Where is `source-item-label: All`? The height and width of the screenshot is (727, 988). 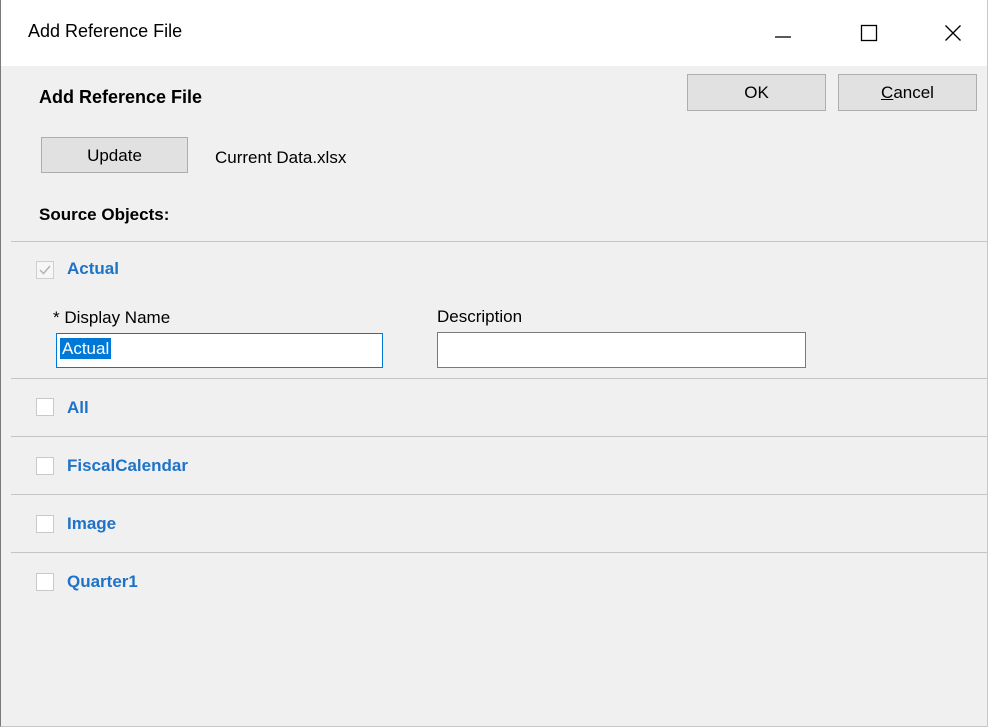
source-item-label: All is located at coordinates (78, 408).